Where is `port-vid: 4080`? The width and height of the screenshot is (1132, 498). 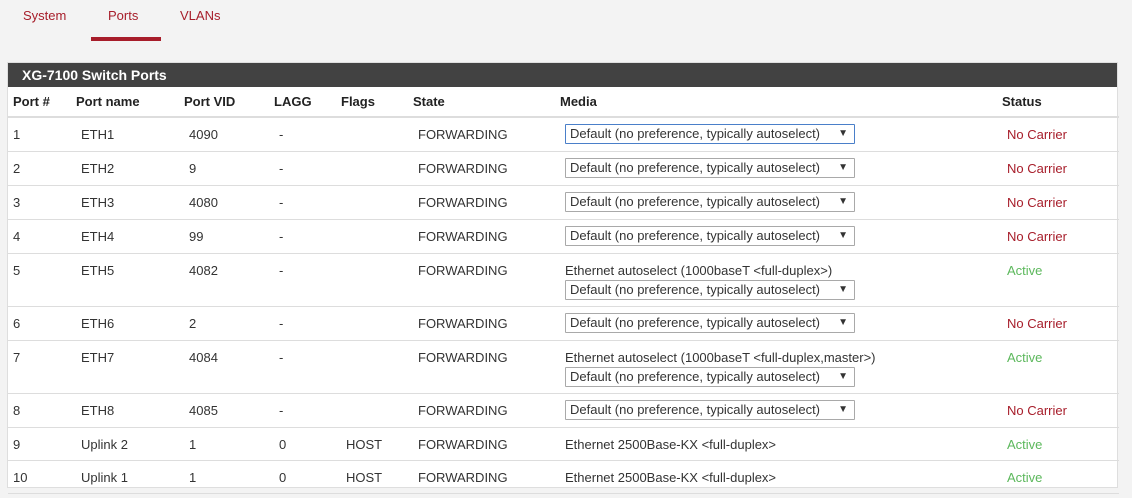 port-vid: 4080 is located at coordinates (203, 202).